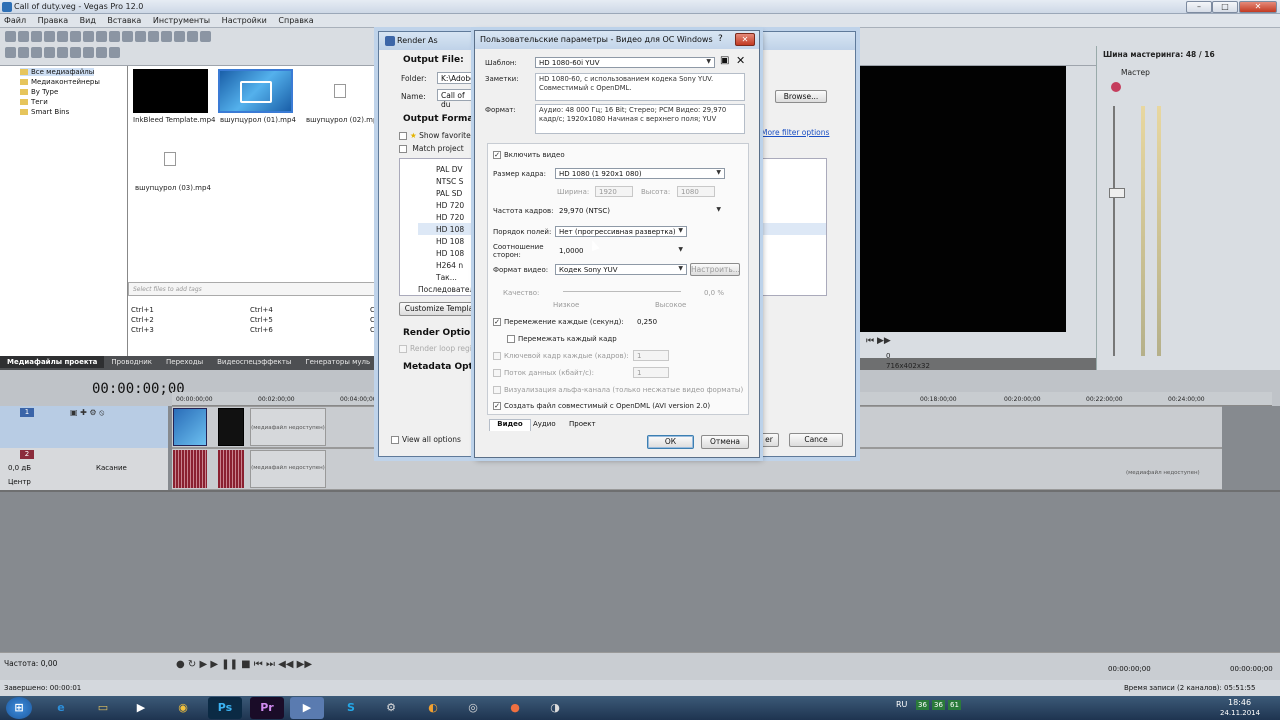  I want to click on match-project: Match project, so click(431, 148).